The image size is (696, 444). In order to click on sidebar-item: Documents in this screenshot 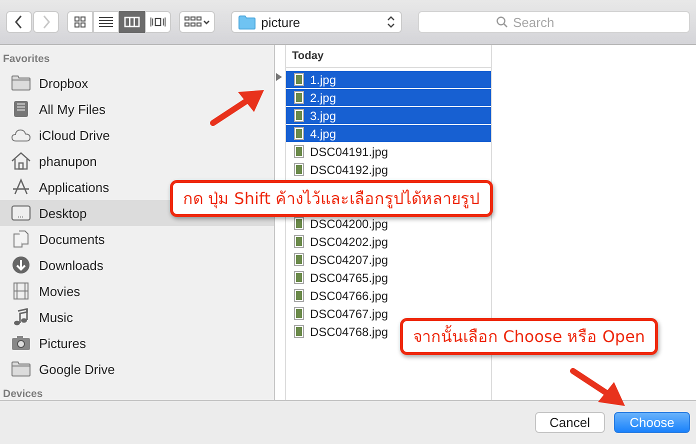, I will do `click(137, 239)`.